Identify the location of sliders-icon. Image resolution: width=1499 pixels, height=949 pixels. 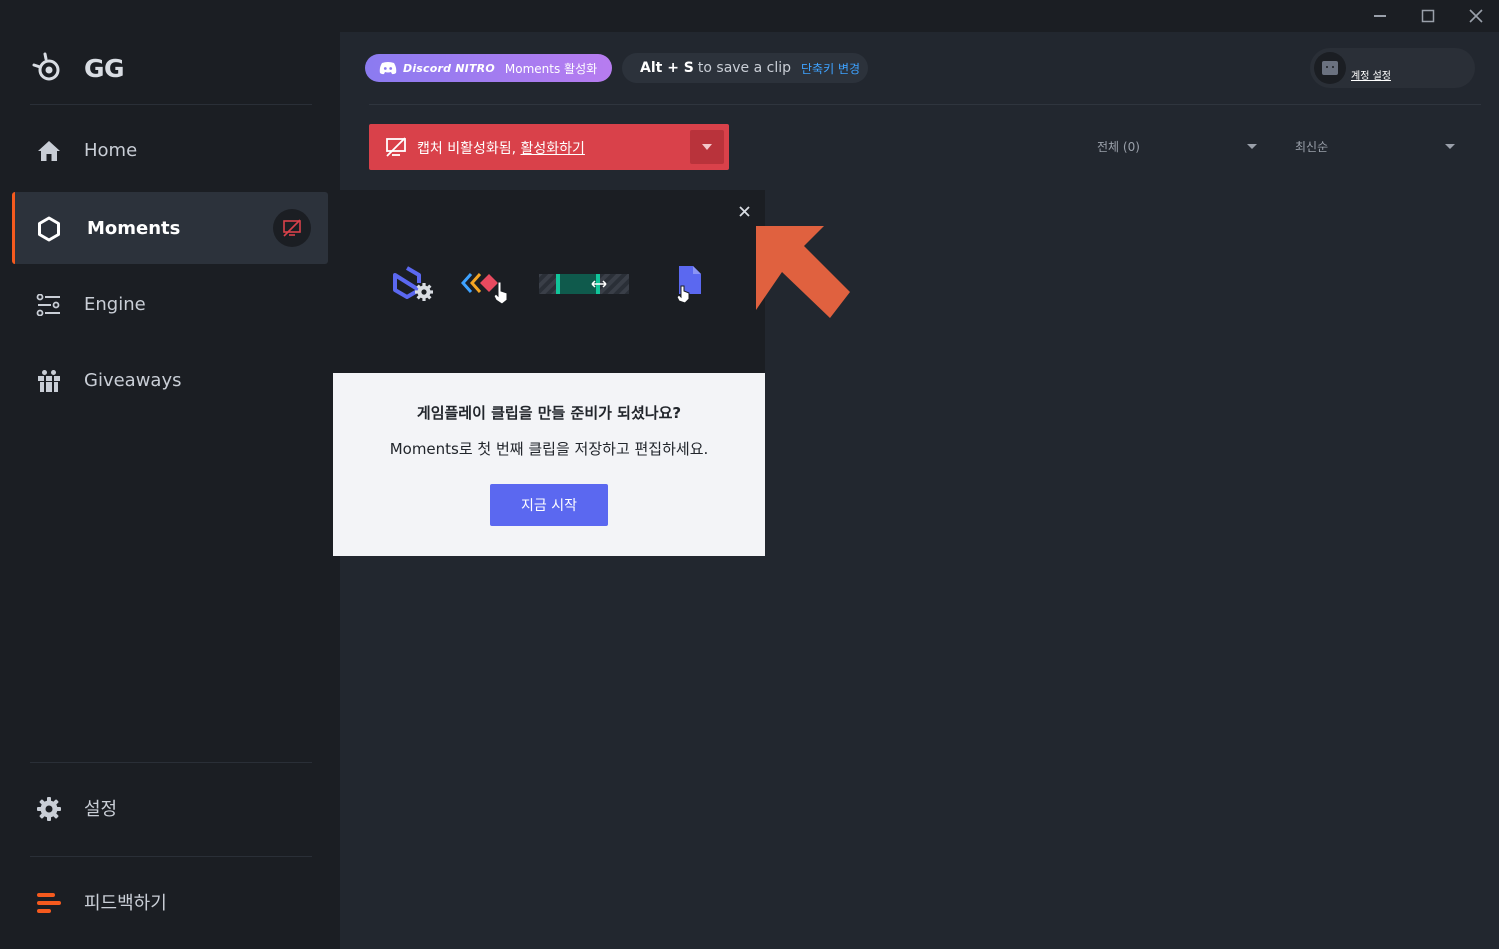
(49, 305).